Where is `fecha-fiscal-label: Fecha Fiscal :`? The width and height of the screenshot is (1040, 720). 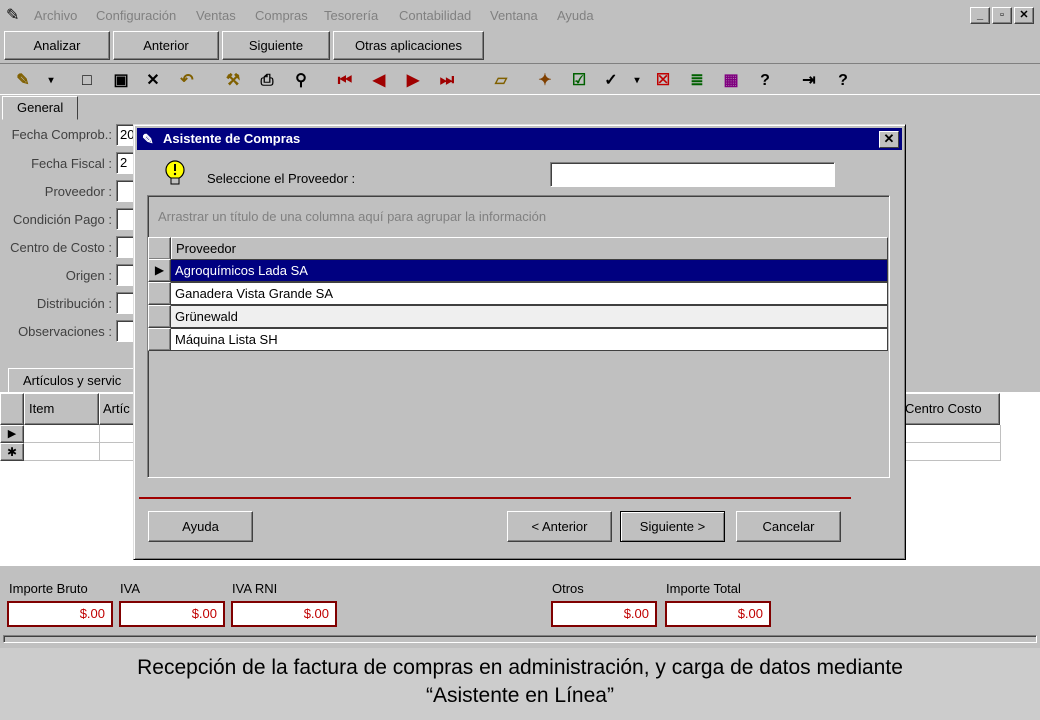 fecha-fiscal-label: Fecha Fiscal : is located at coordinates (71, 163).